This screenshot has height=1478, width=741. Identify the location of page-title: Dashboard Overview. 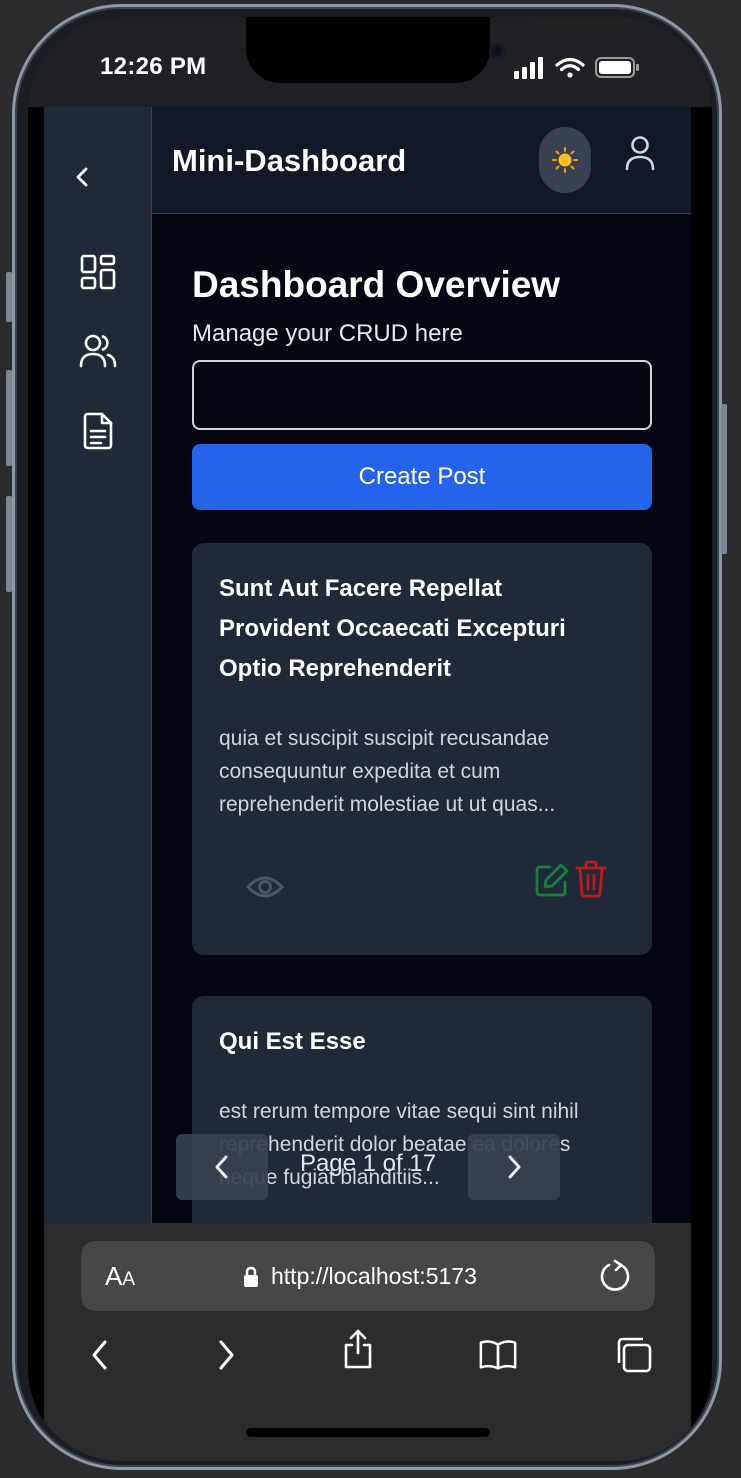
(376, 284).